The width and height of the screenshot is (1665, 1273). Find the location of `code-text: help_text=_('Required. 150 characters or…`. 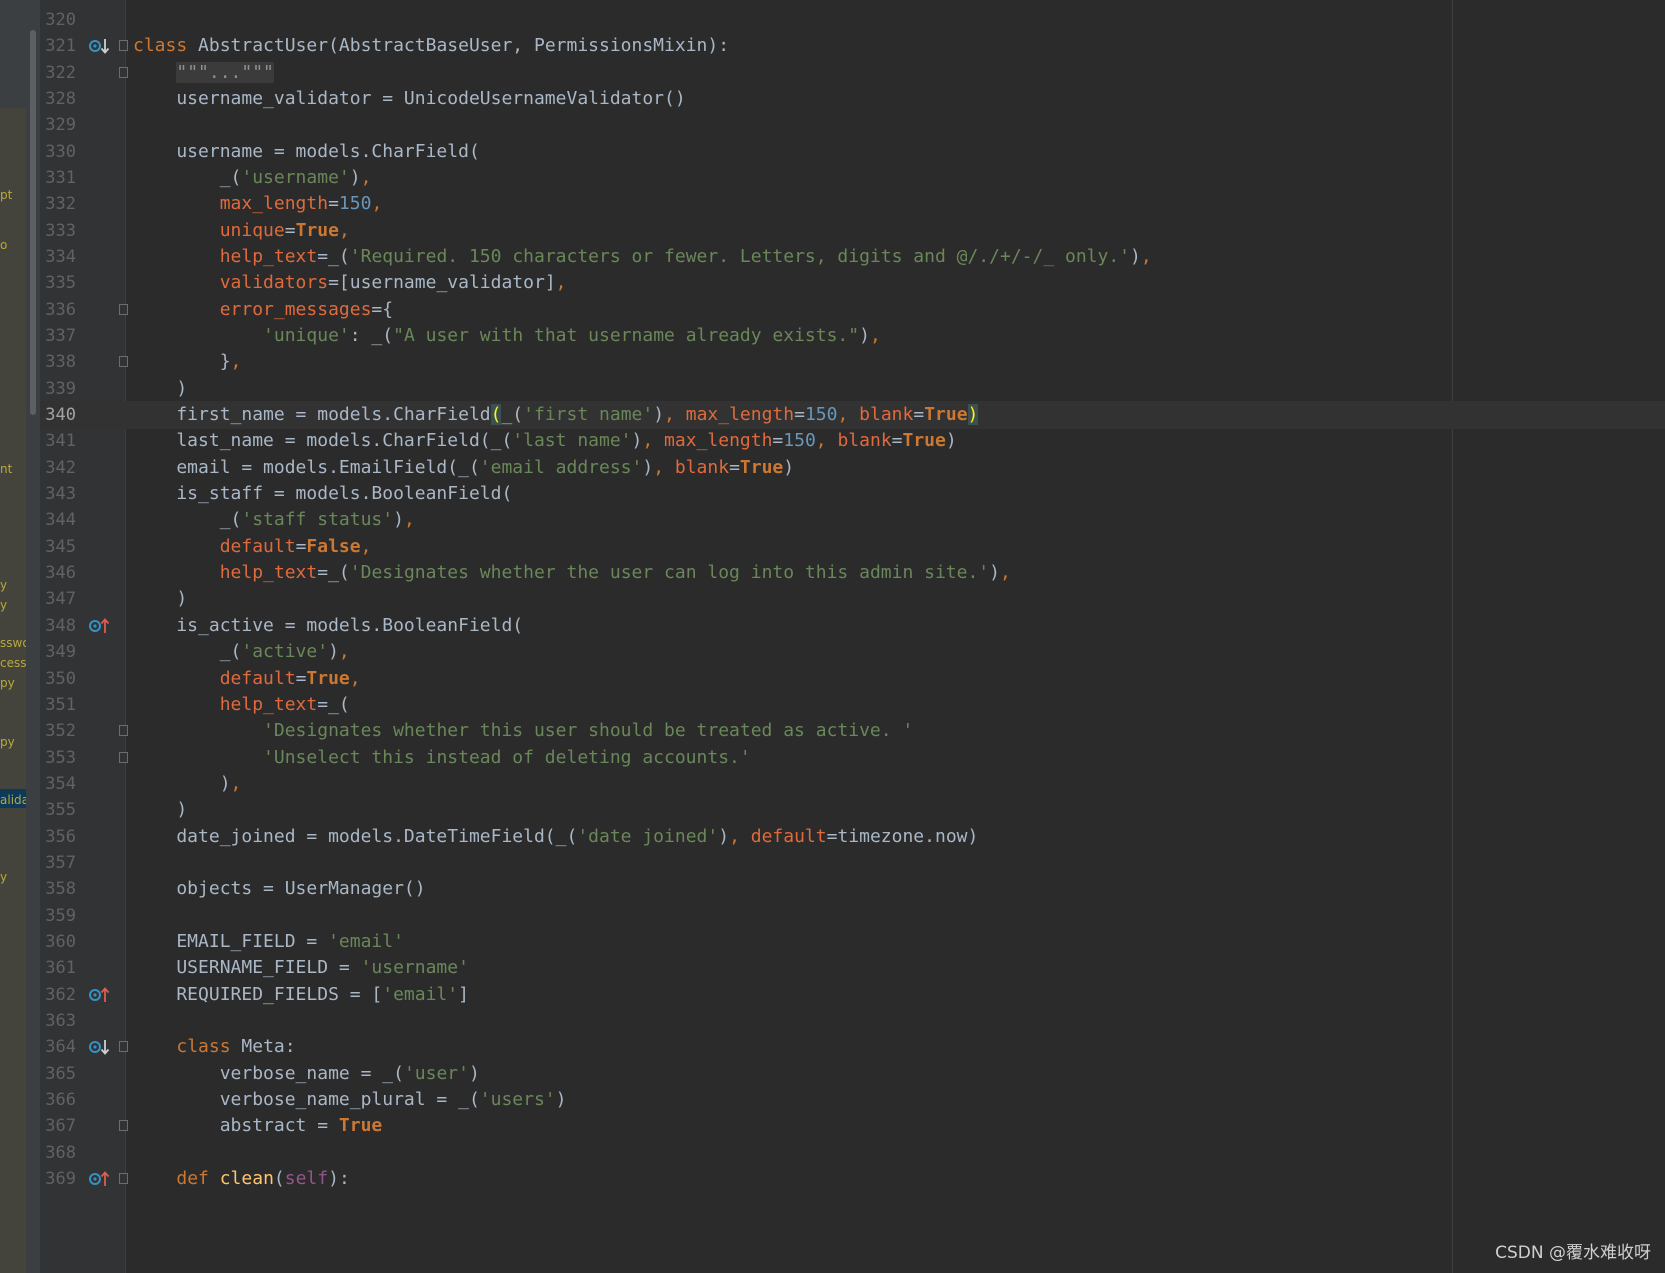

code-text: help_text=_('Required. 150 characters or… is located at coordinates (642, 257).